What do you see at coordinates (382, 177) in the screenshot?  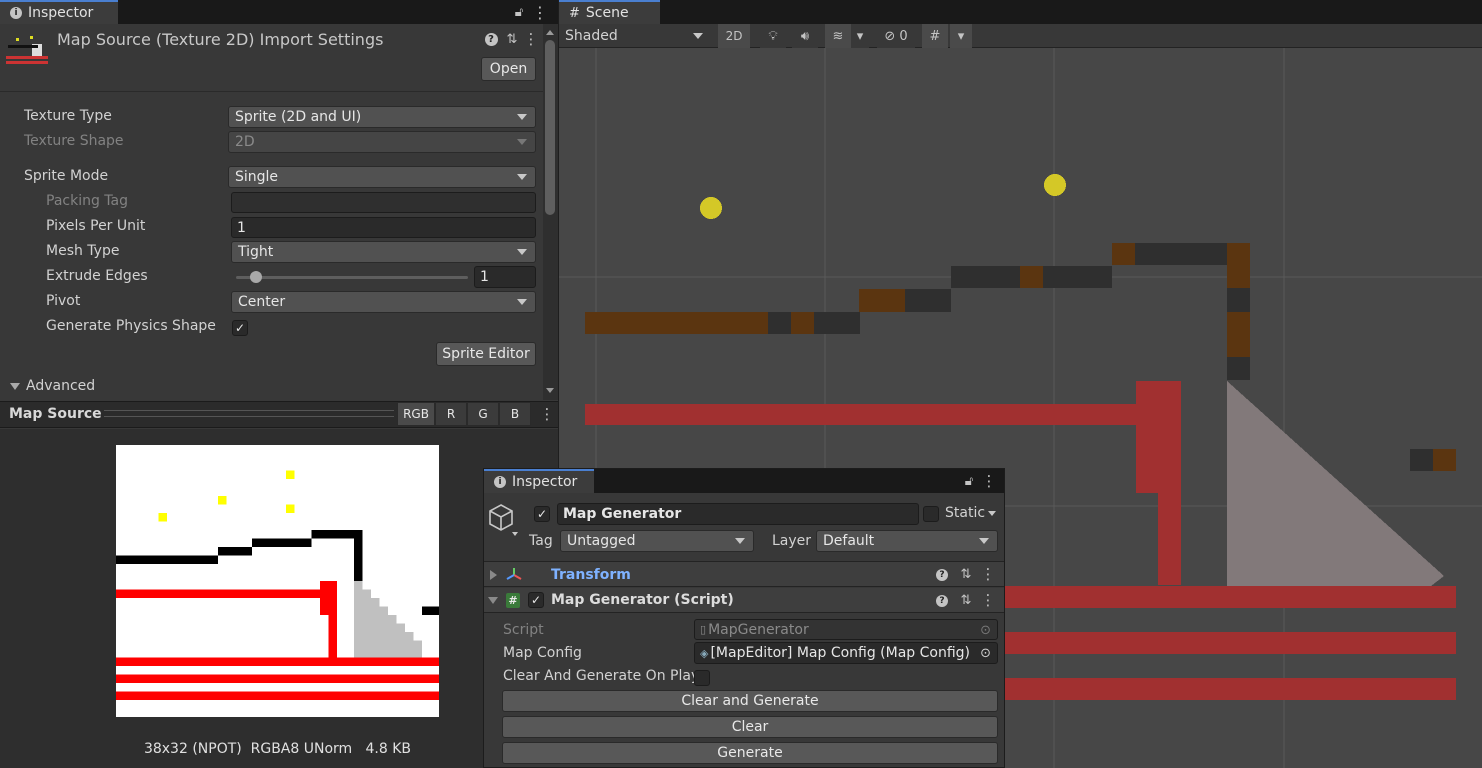 I see `sprite-mode-dropdown: Single` at bounding box center [382, 177].